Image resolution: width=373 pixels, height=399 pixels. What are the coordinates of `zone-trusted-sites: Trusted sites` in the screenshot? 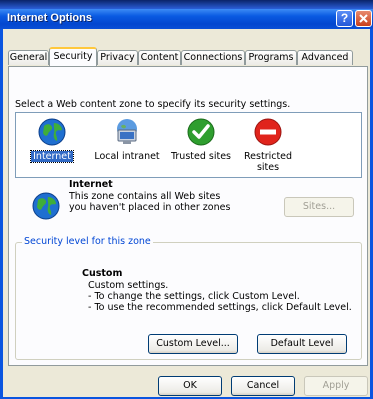 It's located at (201, 139).